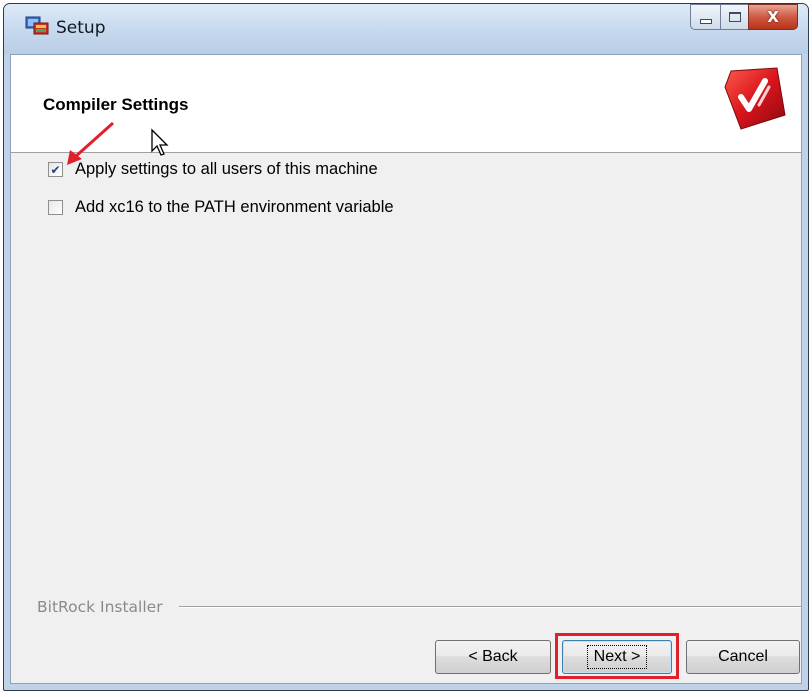 The image size is (812, 697). Describe the element at coordinates (91, 143) in the screenshot. I see `red-arrow-annotation` at that location.